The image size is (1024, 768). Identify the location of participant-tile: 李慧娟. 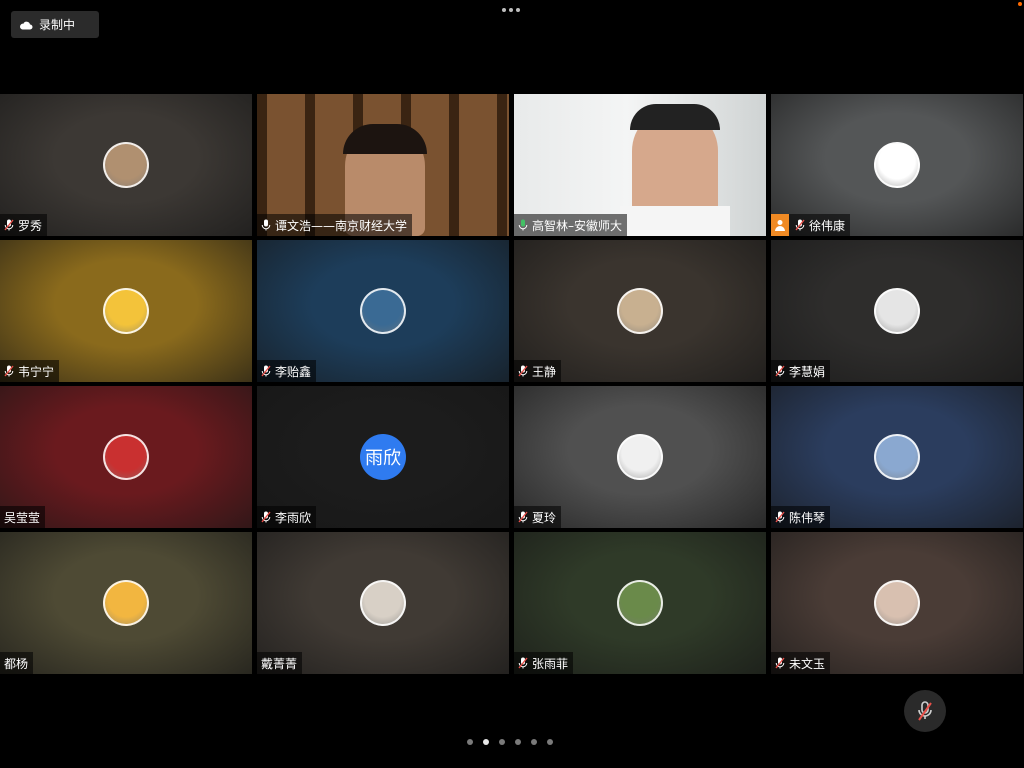
(897, 311).